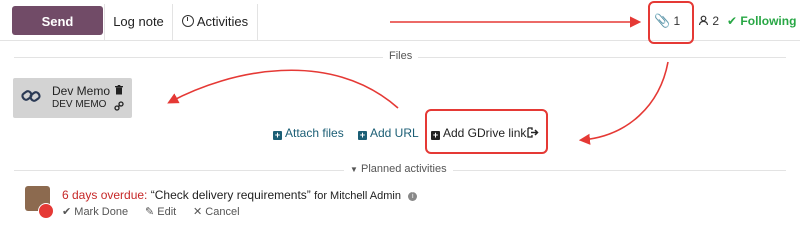 The height and width of the screenshot is (246, 800). I want to click on planned-activities-label: Planned activities, so click(403, 169).